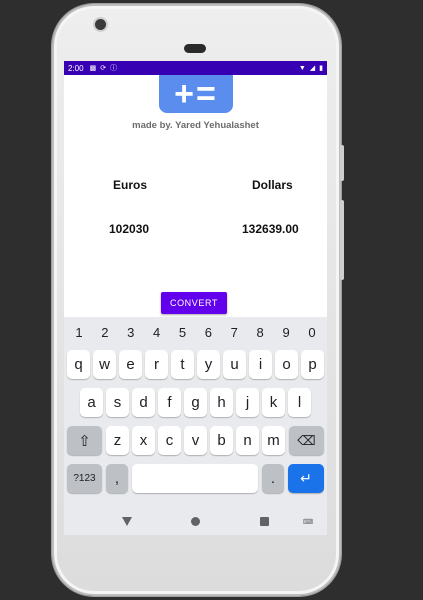 The image size is (423, 600). I want to click on key-i: i, so click(260, 364).